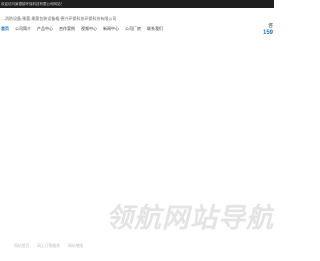  What do you see at coordinates (45, 29) in the screenshot?
I see `nav-item-products: 产品中心` at bounding box center [45, 29].